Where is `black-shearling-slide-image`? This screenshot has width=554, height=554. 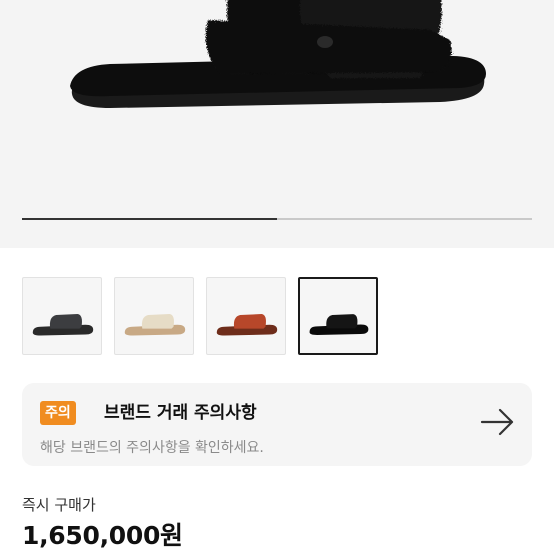 black-shearling-slide-image is located at coordinates (278, 54).